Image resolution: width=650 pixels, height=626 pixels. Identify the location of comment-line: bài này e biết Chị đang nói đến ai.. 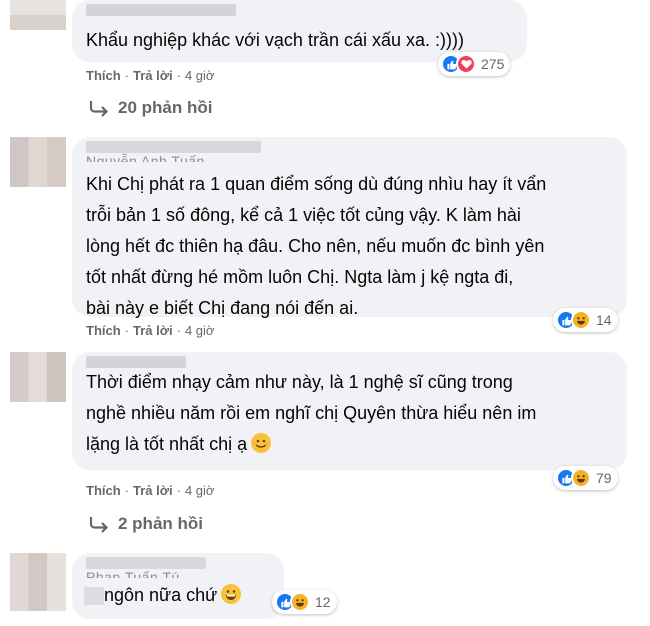
(222, 308).